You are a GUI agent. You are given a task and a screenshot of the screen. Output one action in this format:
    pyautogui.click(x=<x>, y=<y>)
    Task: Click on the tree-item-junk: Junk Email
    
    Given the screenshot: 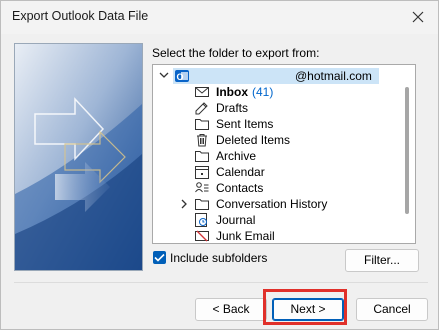 What is the action you would take?
    pyautogui.click(x=270, y=235)
    